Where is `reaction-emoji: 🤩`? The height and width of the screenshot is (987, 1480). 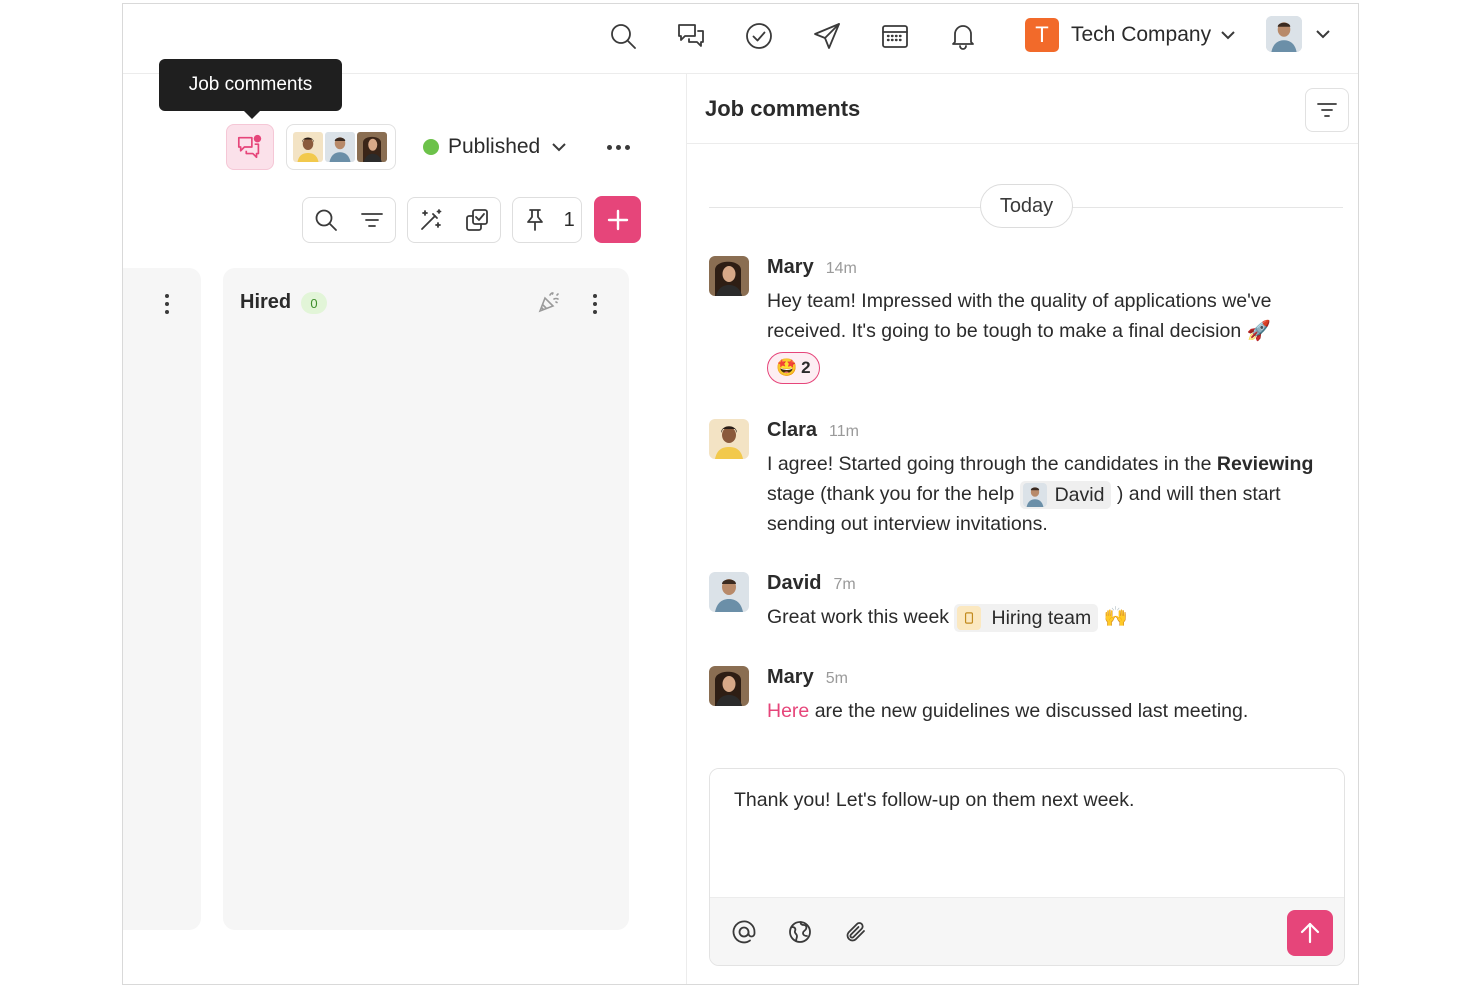 reaction-emoji: 🤩 is located at coordinates (787, 367).